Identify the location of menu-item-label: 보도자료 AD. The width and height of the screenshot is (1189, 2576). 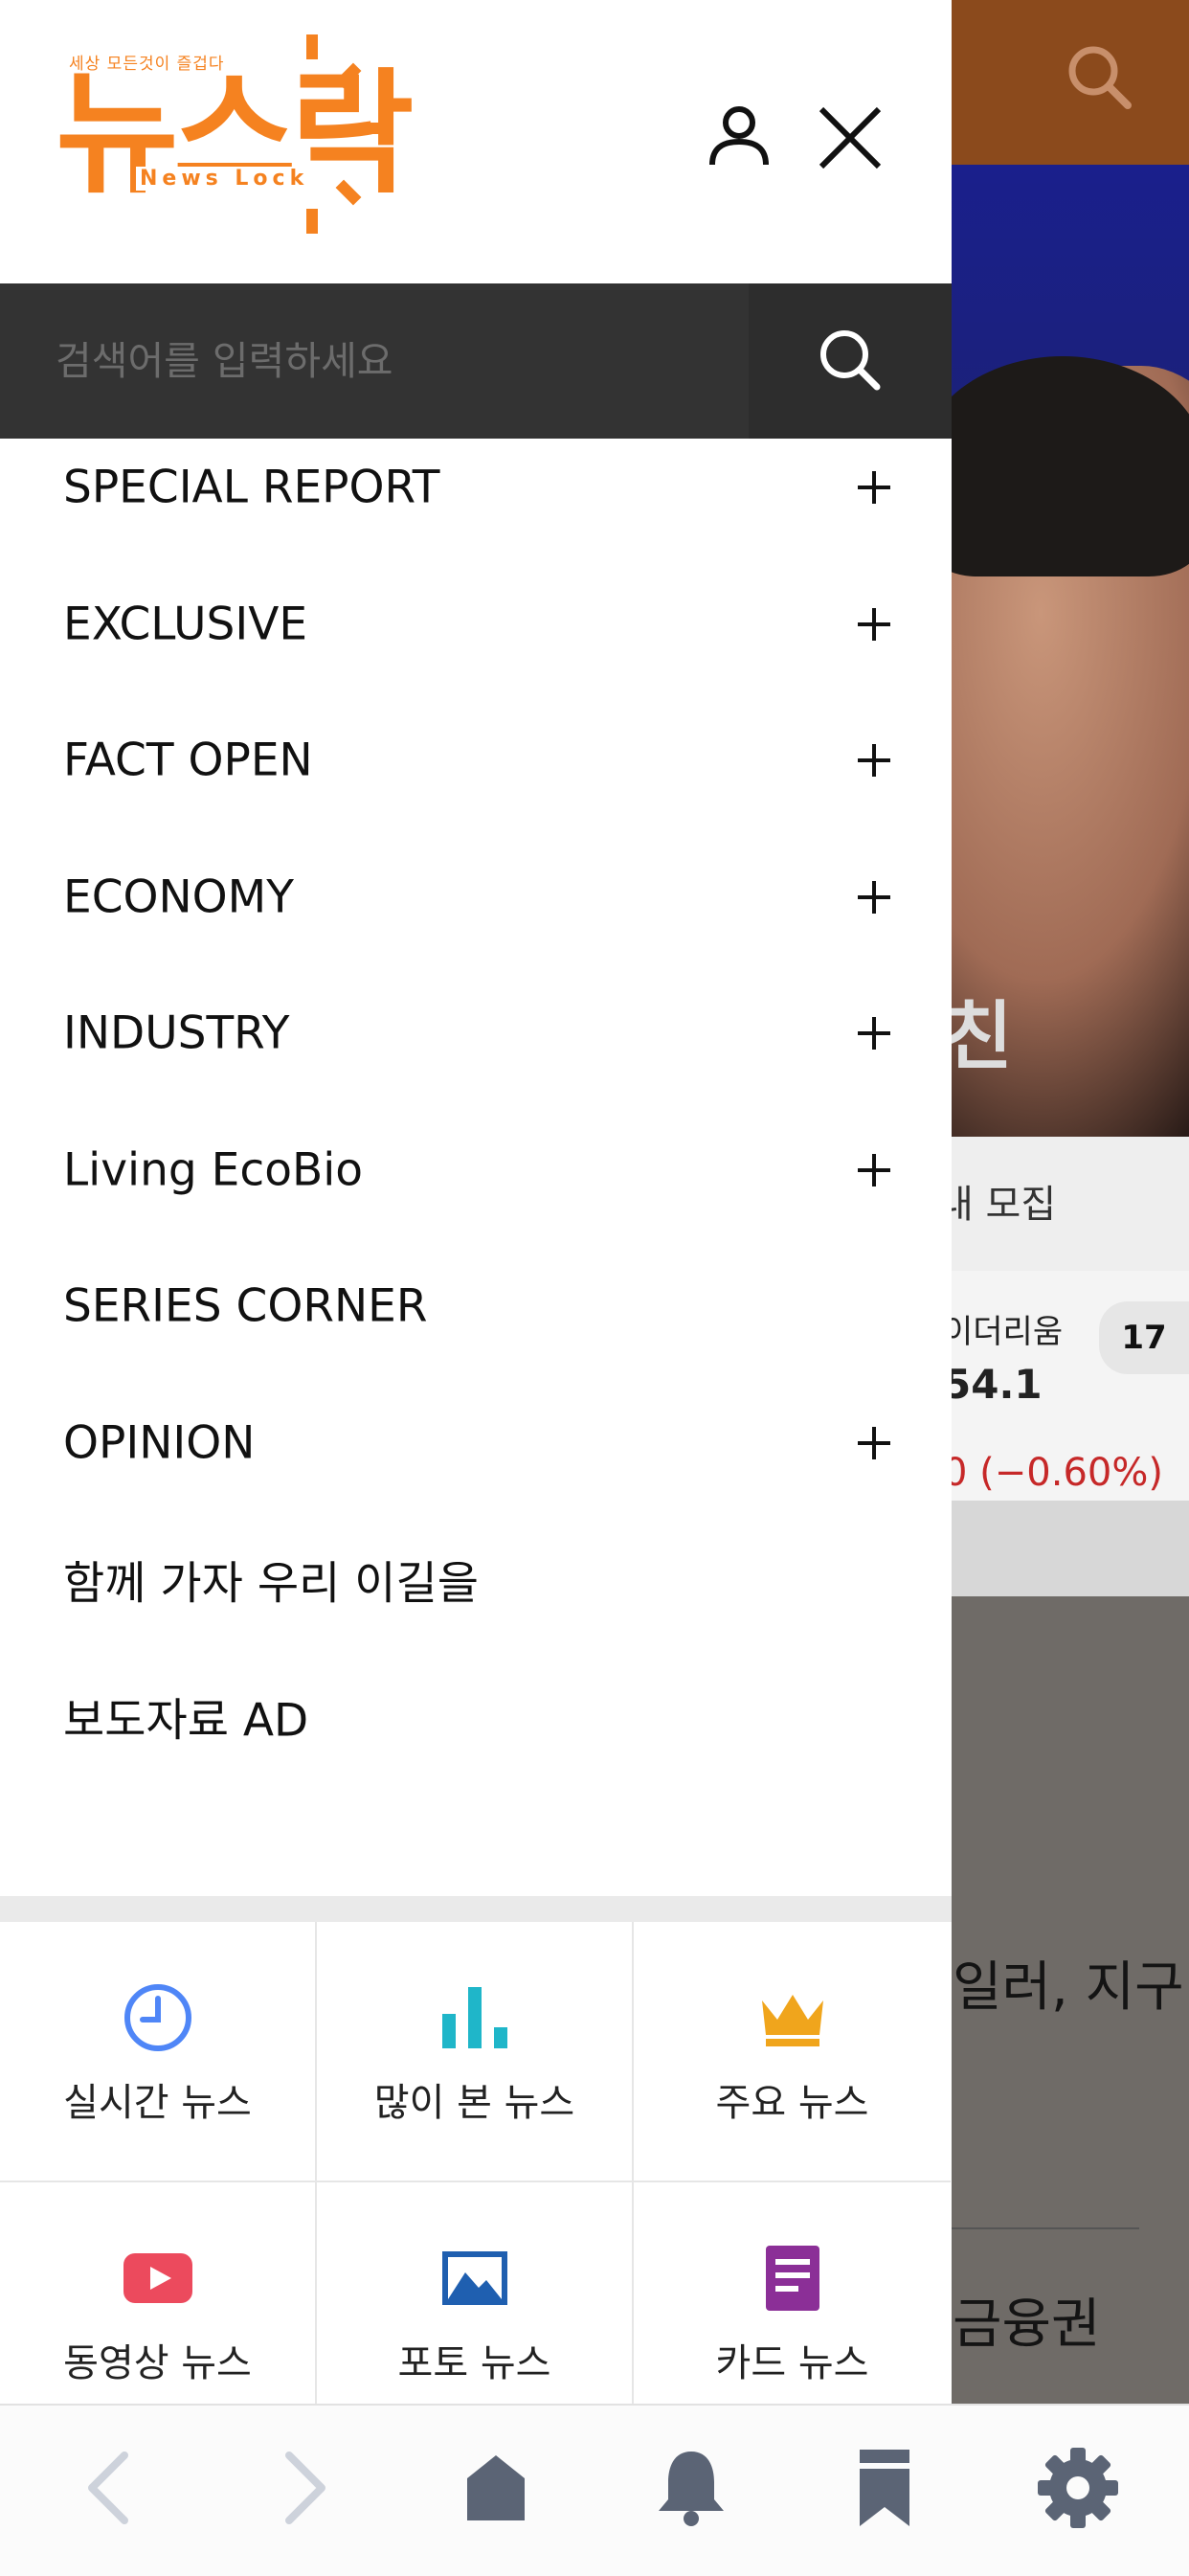
(186, 1721).